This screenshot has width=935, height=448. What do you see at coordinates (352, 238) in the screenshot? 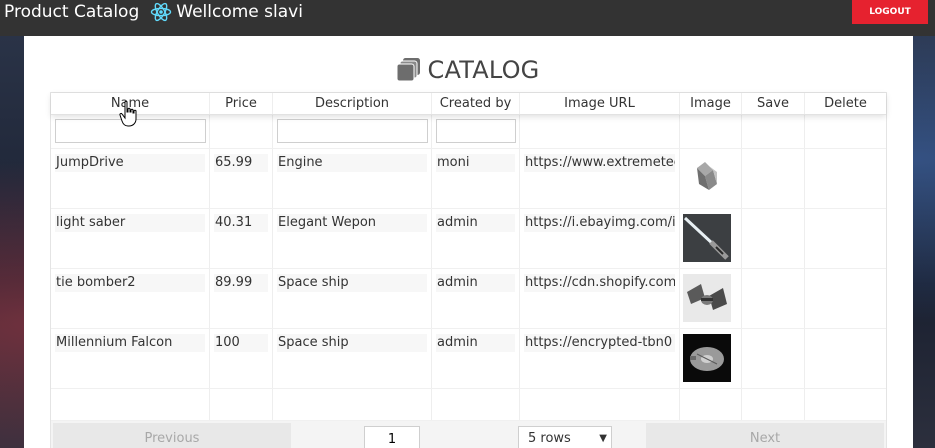
I see `description-cell: Elegant Wepon` at bounding box center [352, 238].